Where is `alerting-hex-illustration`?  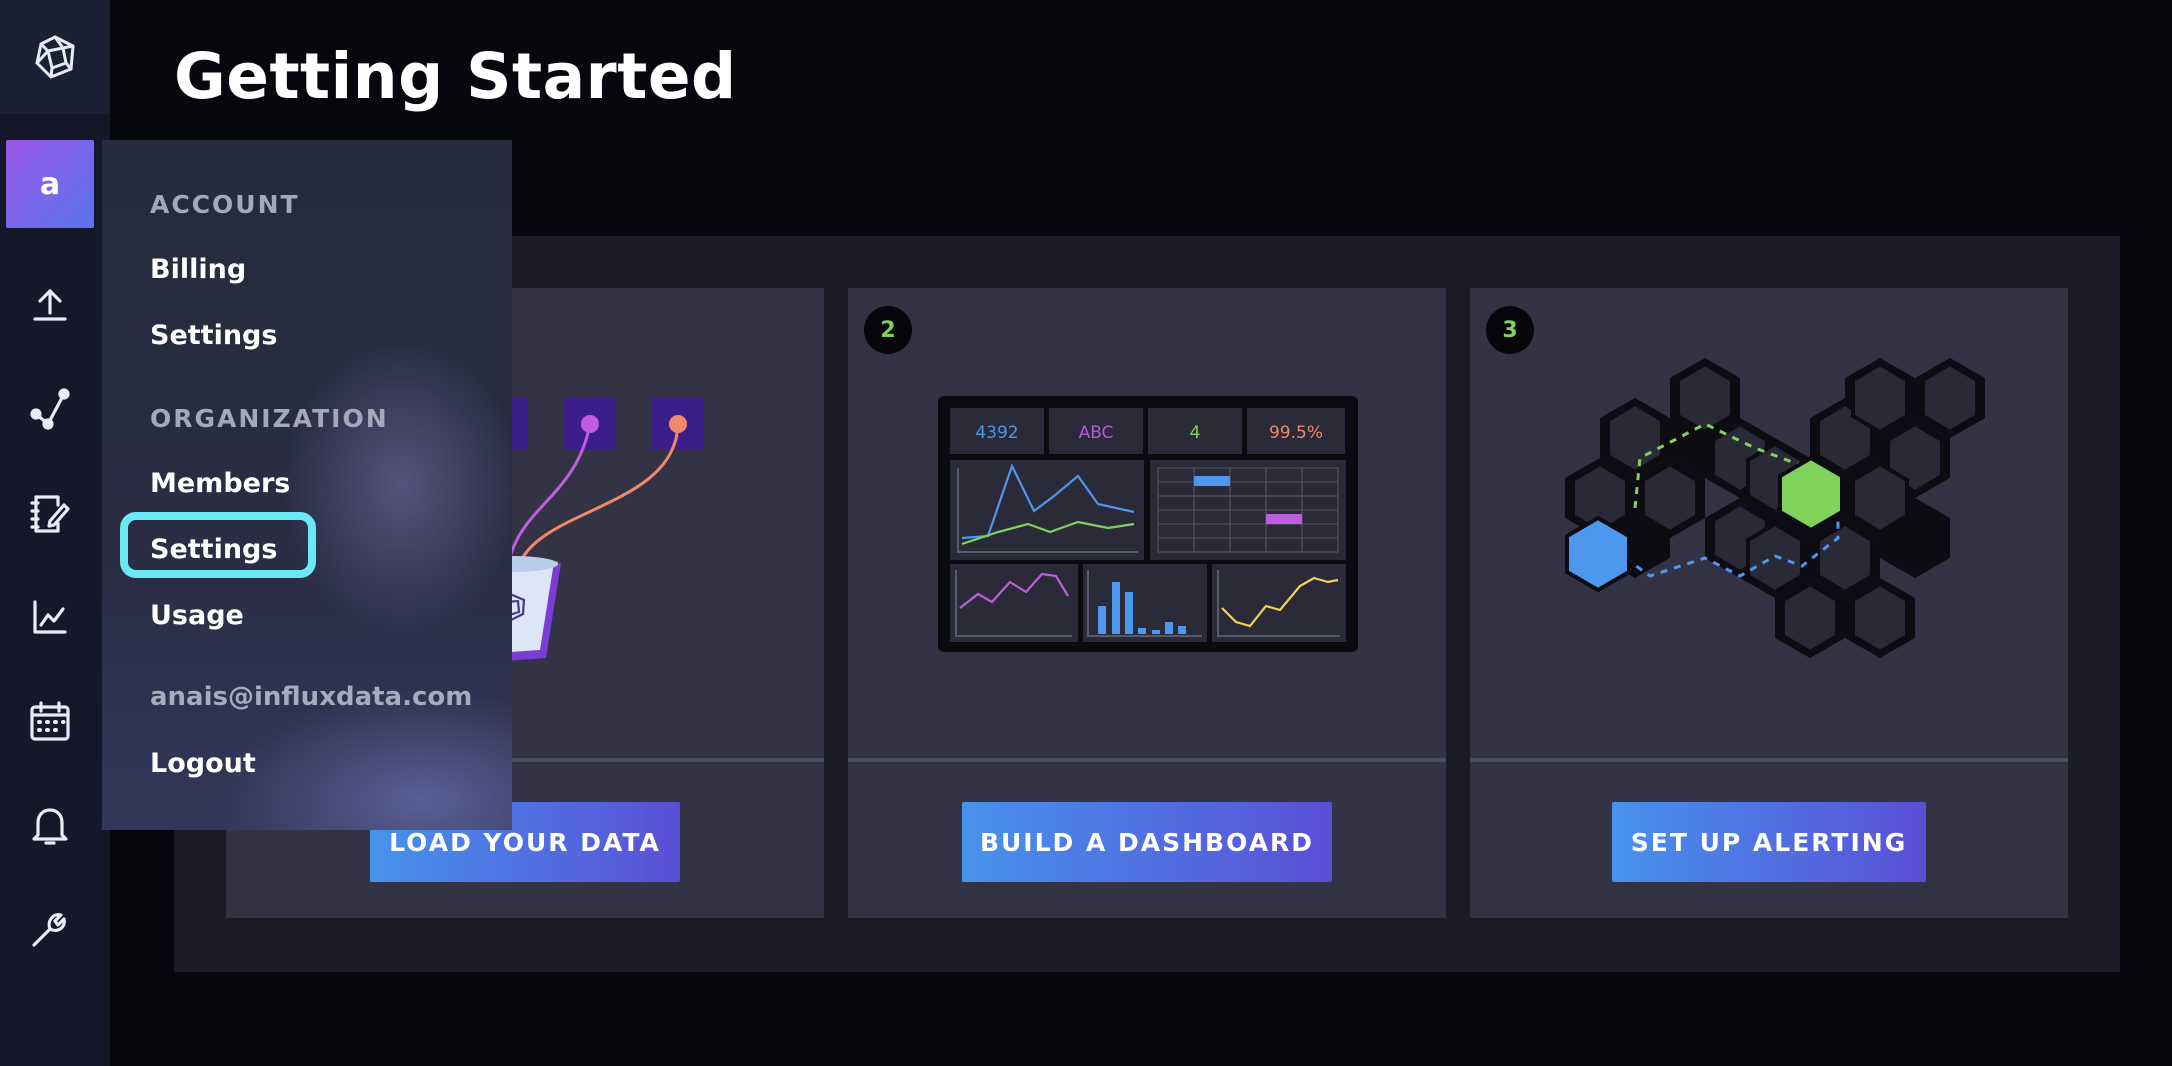 alerting-hex-illustration is located at coordinates (1775, 508).